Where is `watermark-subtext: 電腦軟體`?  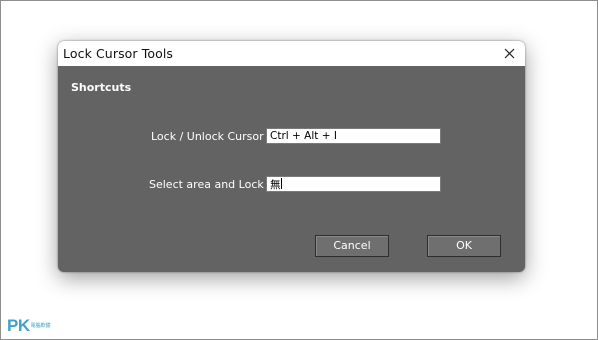
watermark-subtext: 電腦軟體 is located at coordinates (40, 325).